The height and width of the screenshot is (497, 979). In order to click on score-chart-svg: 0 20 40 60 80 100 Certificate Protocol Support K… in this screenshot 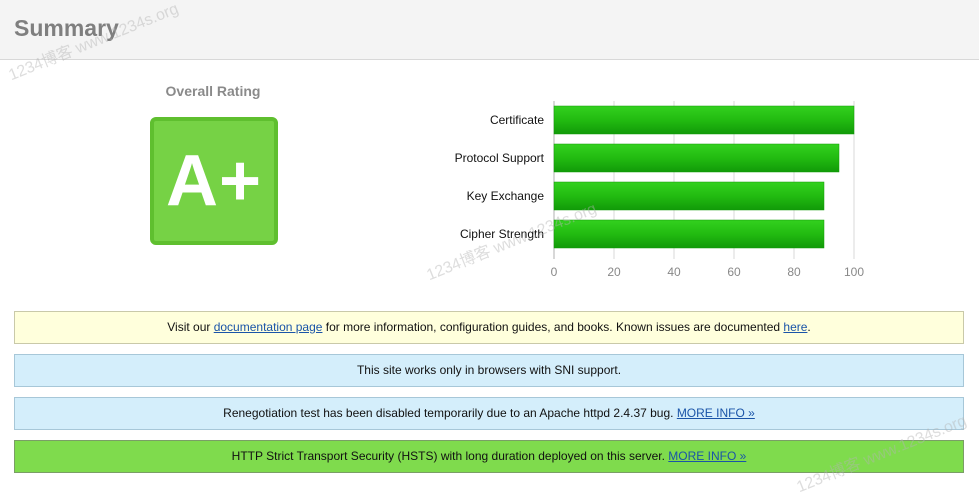, I will do `click(659, 190)`.